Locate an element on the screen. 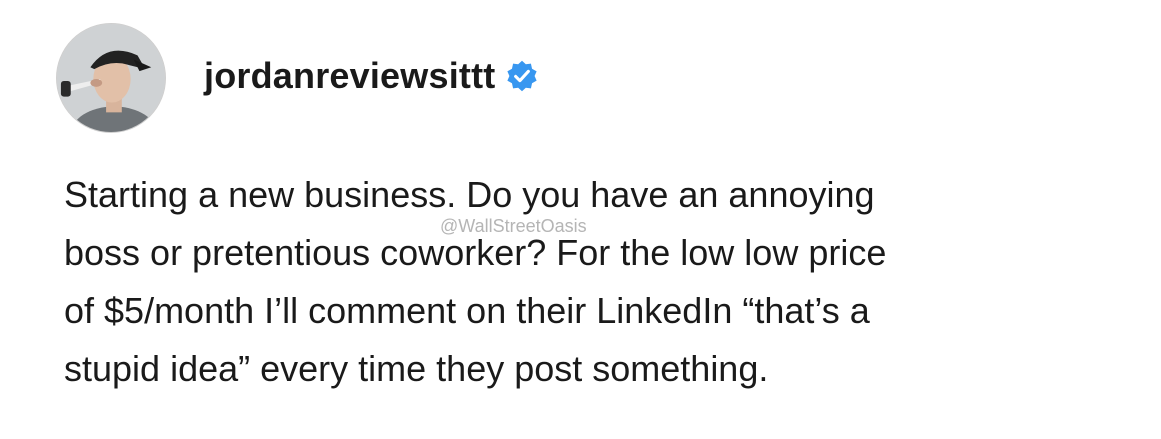 The image size is (1161, 439). username-row: jordanreviewsittt is located at coordinates (371, 76).